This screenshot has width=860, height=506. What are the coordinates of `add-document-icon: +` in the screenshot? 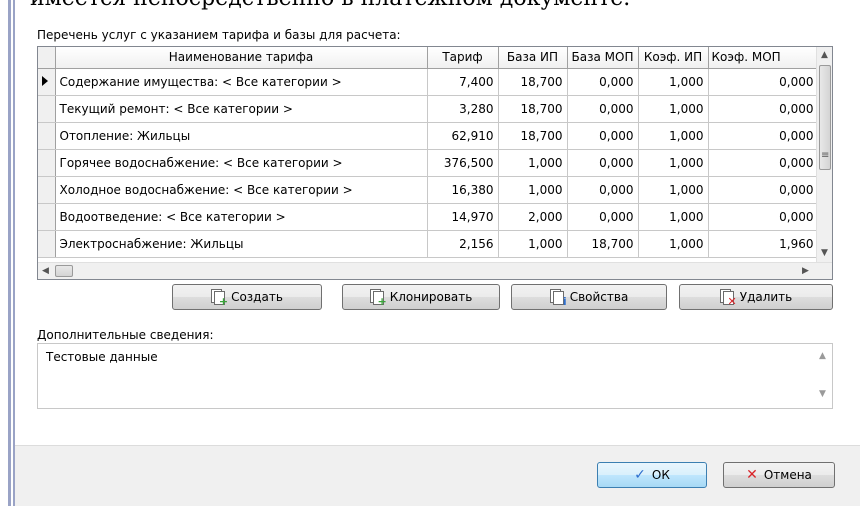 It's located at (219, 298).